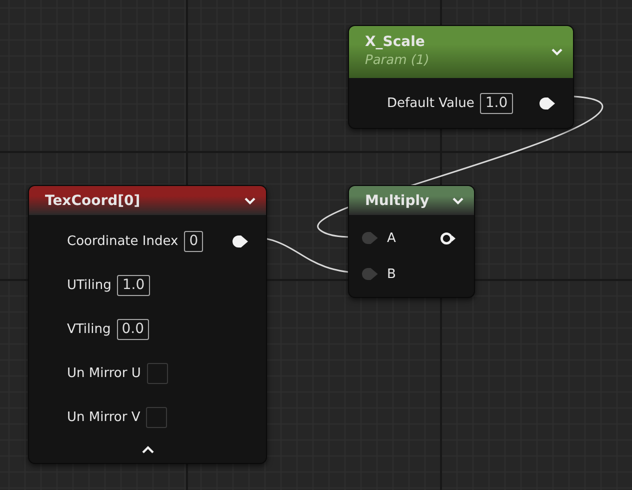 The height and width of the screenshot is (490, 632). I want to click on node-title: X_Scale, so click(395, 42).